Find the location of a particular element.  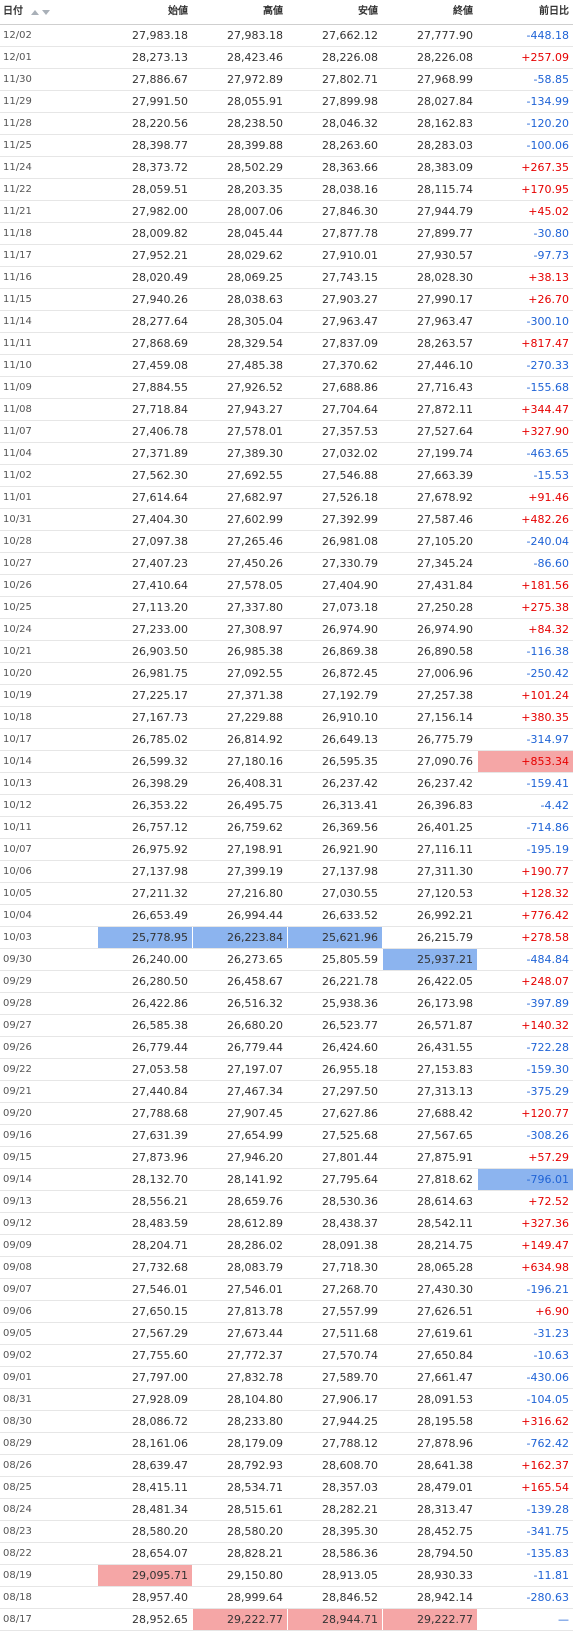

open-cell: 26,422.86 is located at coordinates (144, 1003).